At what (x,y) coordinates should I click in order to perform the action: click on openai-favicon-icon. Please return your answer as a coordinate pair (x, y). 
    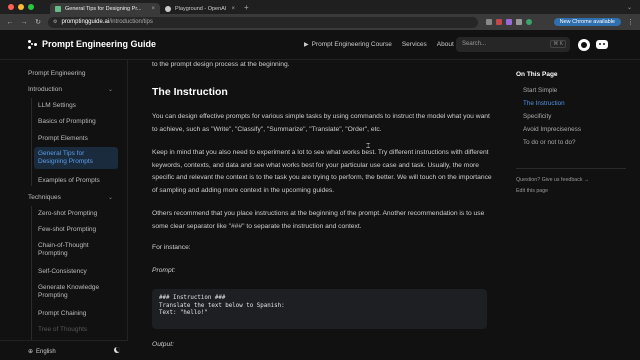
    Looking at the image, I should click on (168, 8).